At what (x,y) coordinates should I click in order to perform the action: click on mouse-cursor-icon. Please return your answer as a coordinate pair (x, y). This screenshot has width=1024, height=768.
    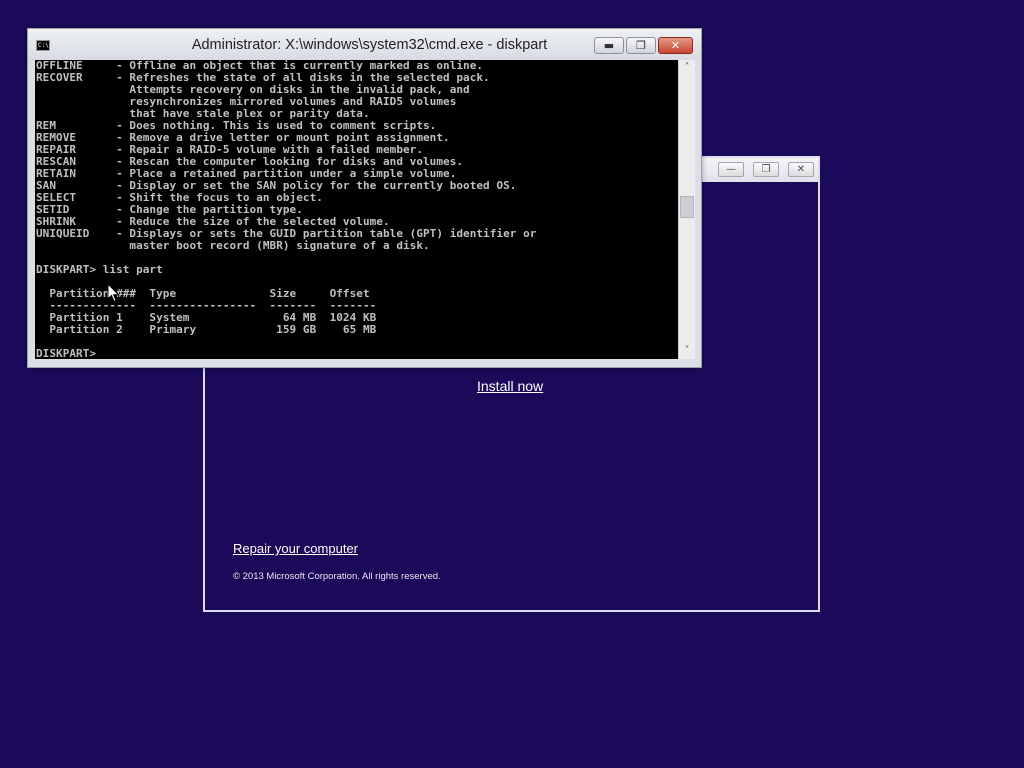
    Looking at the image, I should click on (113, 293).